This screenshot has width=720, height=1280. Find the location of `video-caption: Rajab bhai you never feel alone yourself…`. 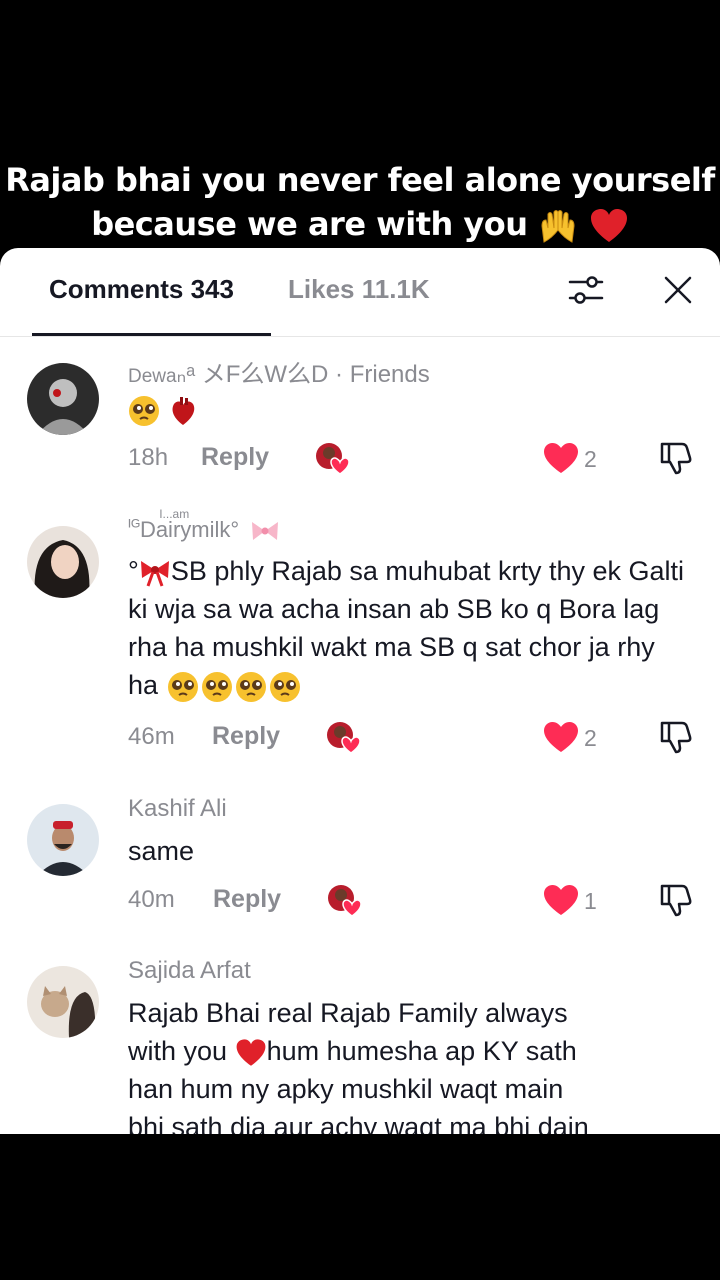

video-caption: Rajab bhai you never feel alone yourself… is located at coordinates (360, 202).